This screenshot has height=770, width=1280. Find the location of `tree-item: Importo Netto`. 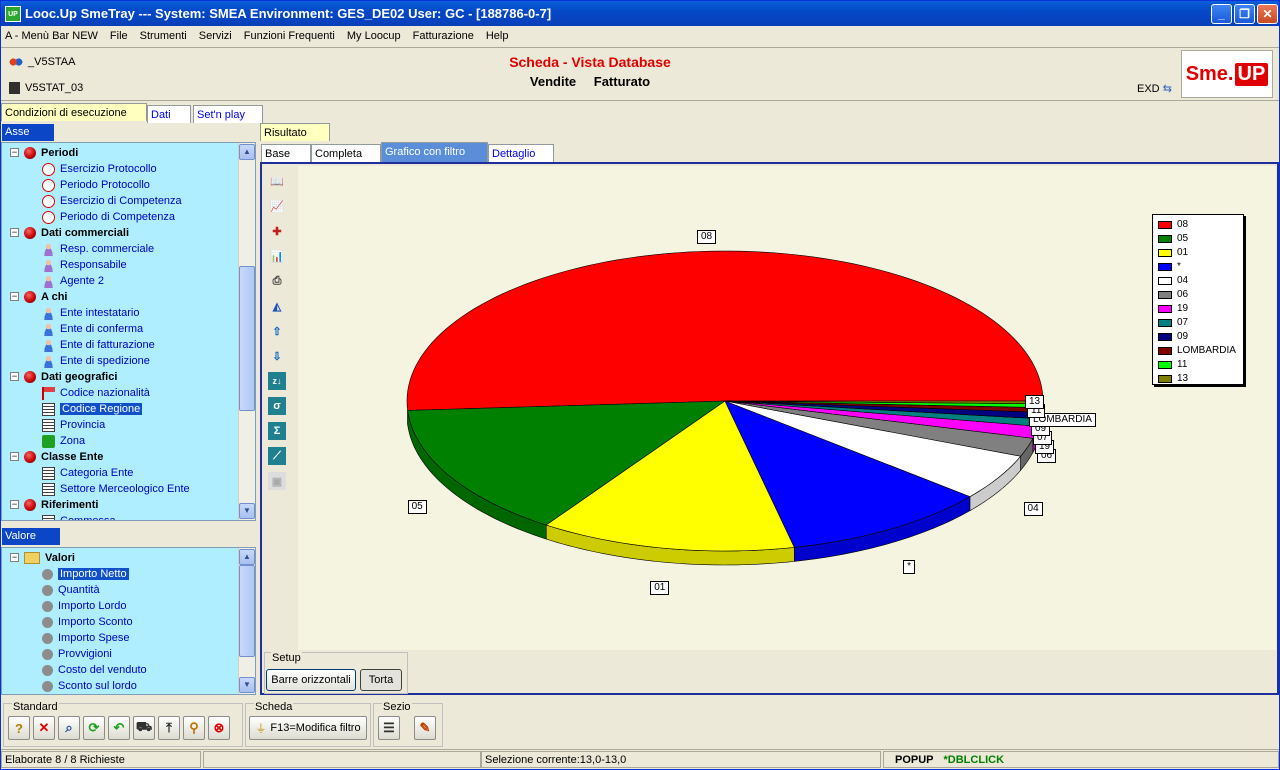

tree-item: Importo Netto is located at coordinates (85, 574).